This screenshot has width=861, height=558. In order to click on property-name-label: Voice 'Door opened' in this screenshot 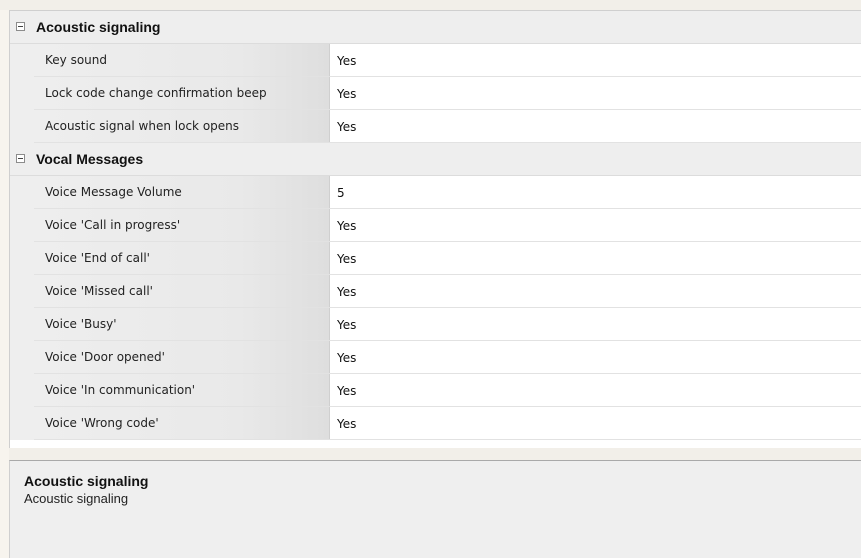, I will do `click(105, 357)`.